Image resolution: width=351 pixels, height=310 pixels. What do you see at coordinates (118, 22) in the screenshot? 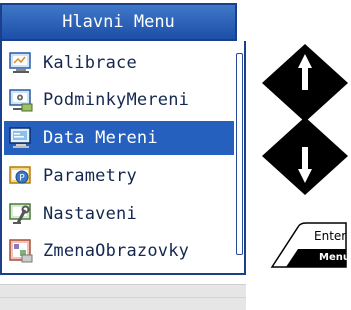
I see `menu-title: Hlavni Menu` at bounding box center [118, 22].